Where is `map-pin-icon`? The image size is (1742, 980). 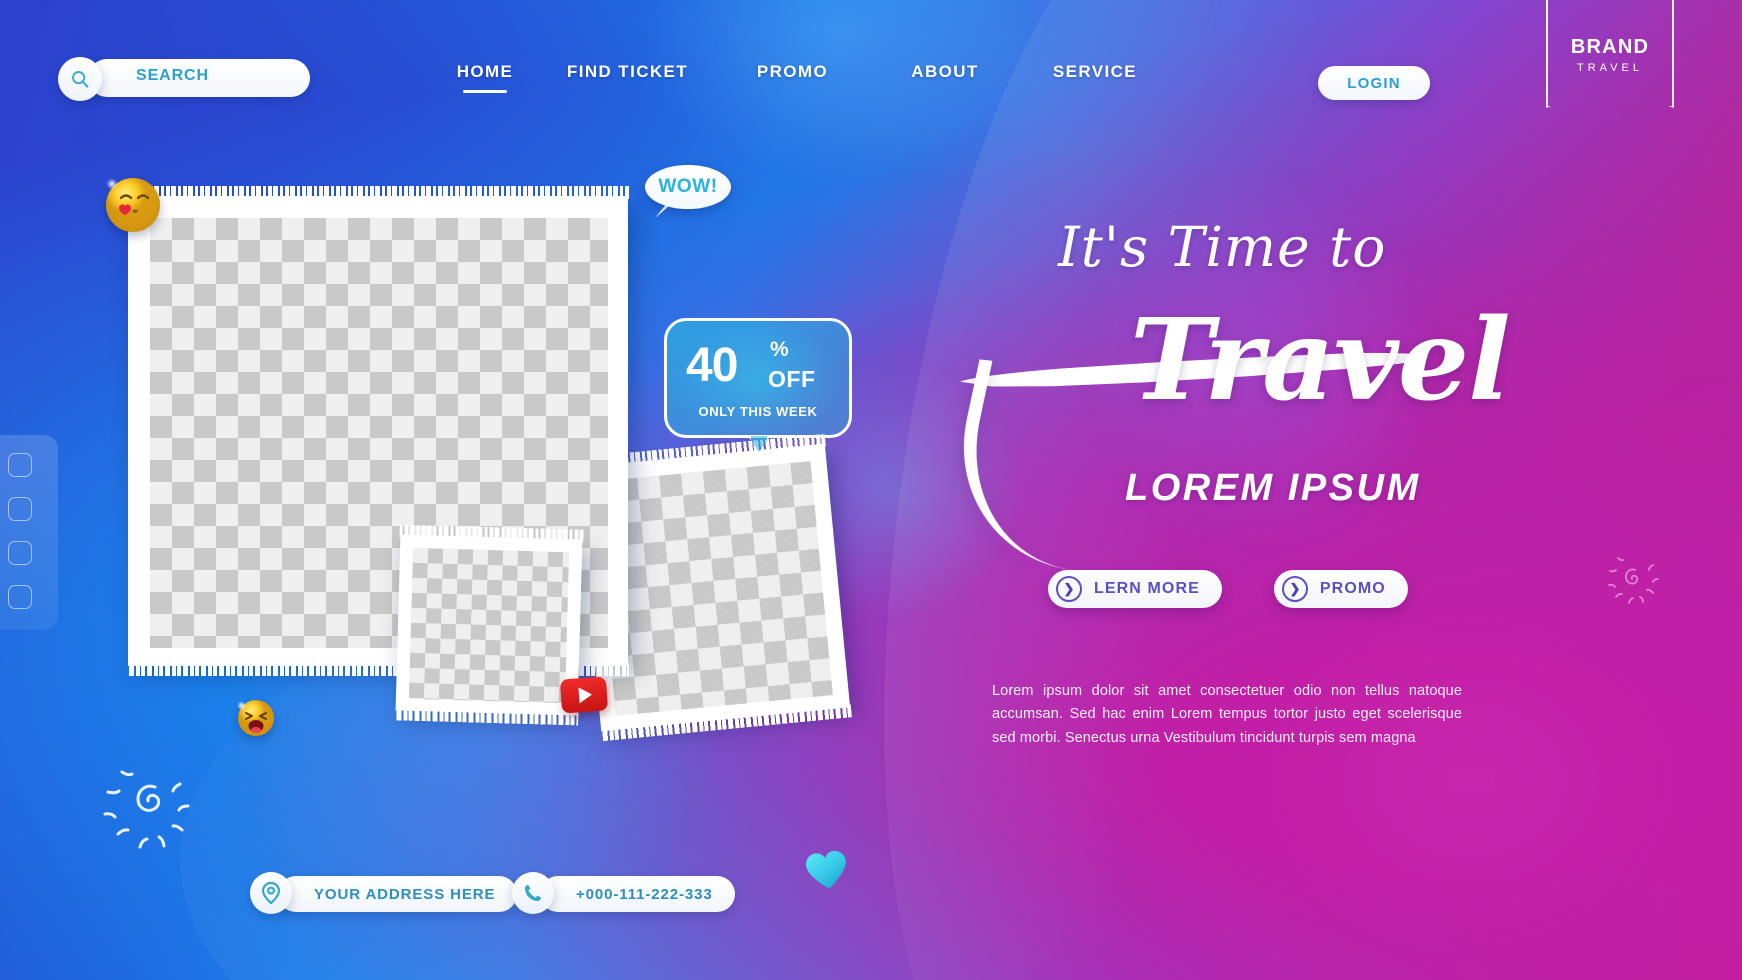
map-pin-icon is located at coordinates (271, 893).